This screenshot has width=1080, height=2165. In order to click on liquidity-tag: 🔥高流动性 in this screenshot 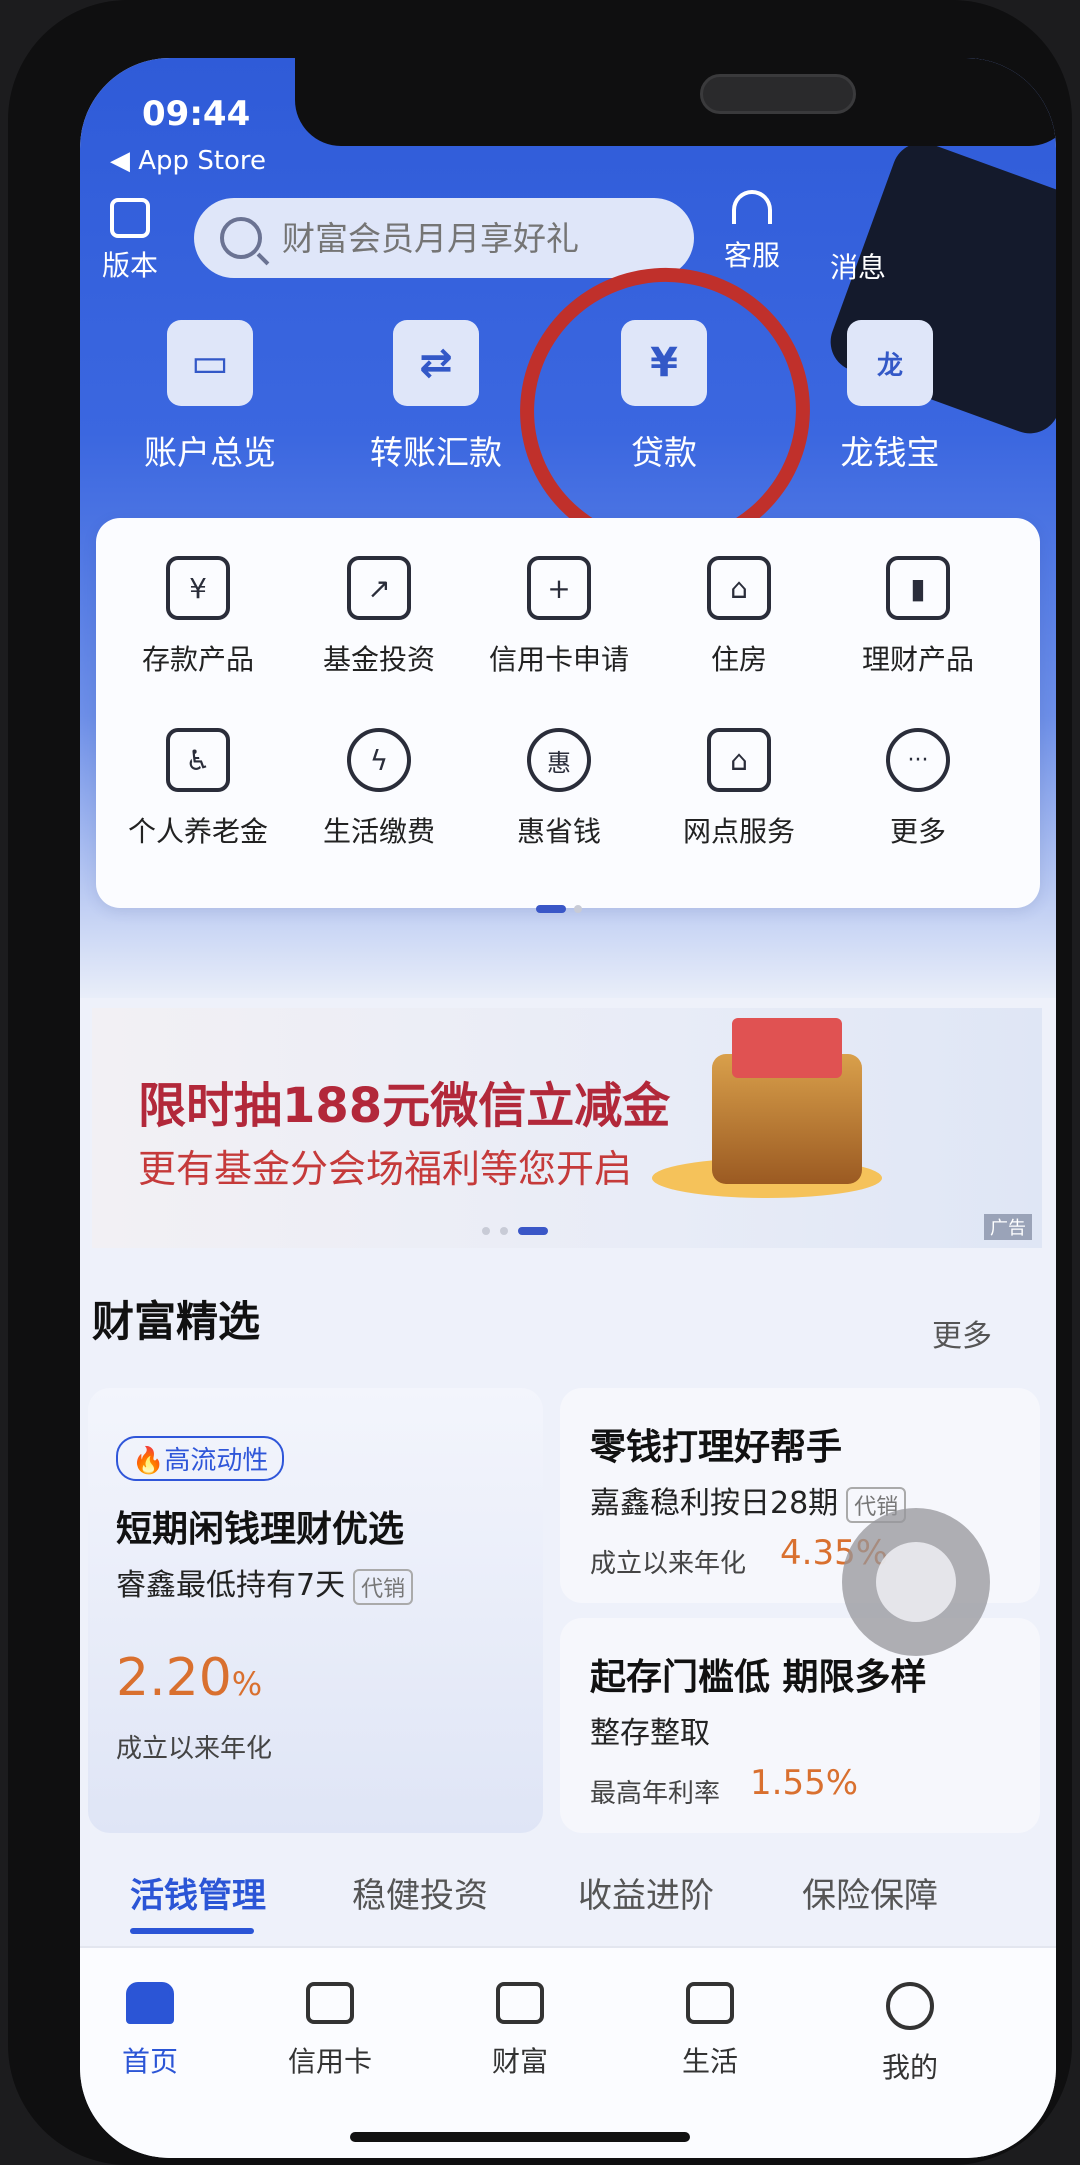, I will do `click(200, 1458)`.